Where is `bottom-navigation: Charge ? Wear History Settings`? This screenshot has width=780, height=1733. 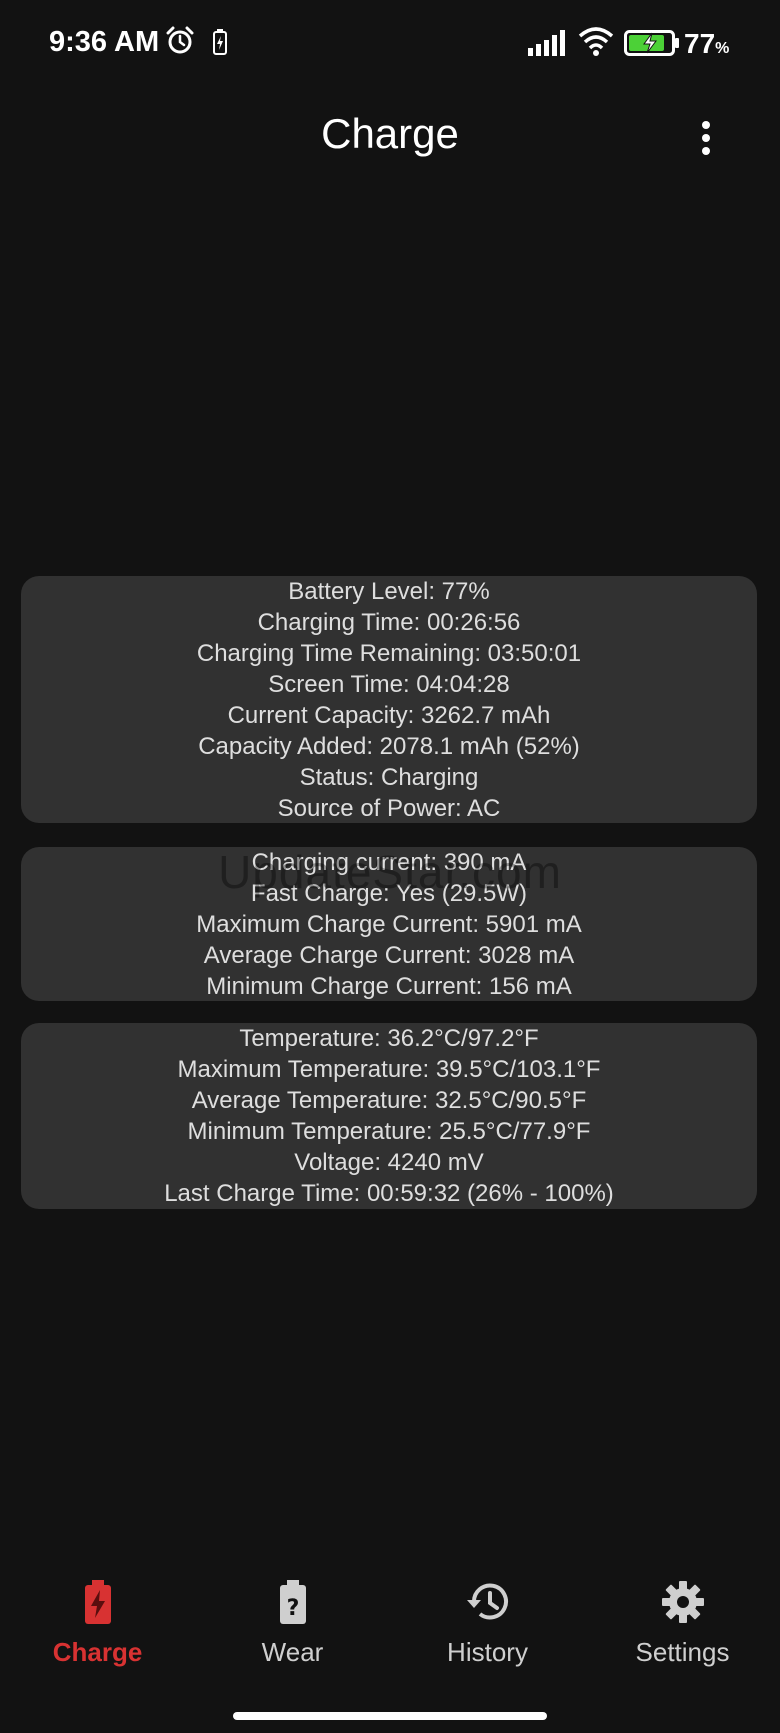 bottom-navigation: Charge ? Wear History Settings is located at coordinates (390, 1635).